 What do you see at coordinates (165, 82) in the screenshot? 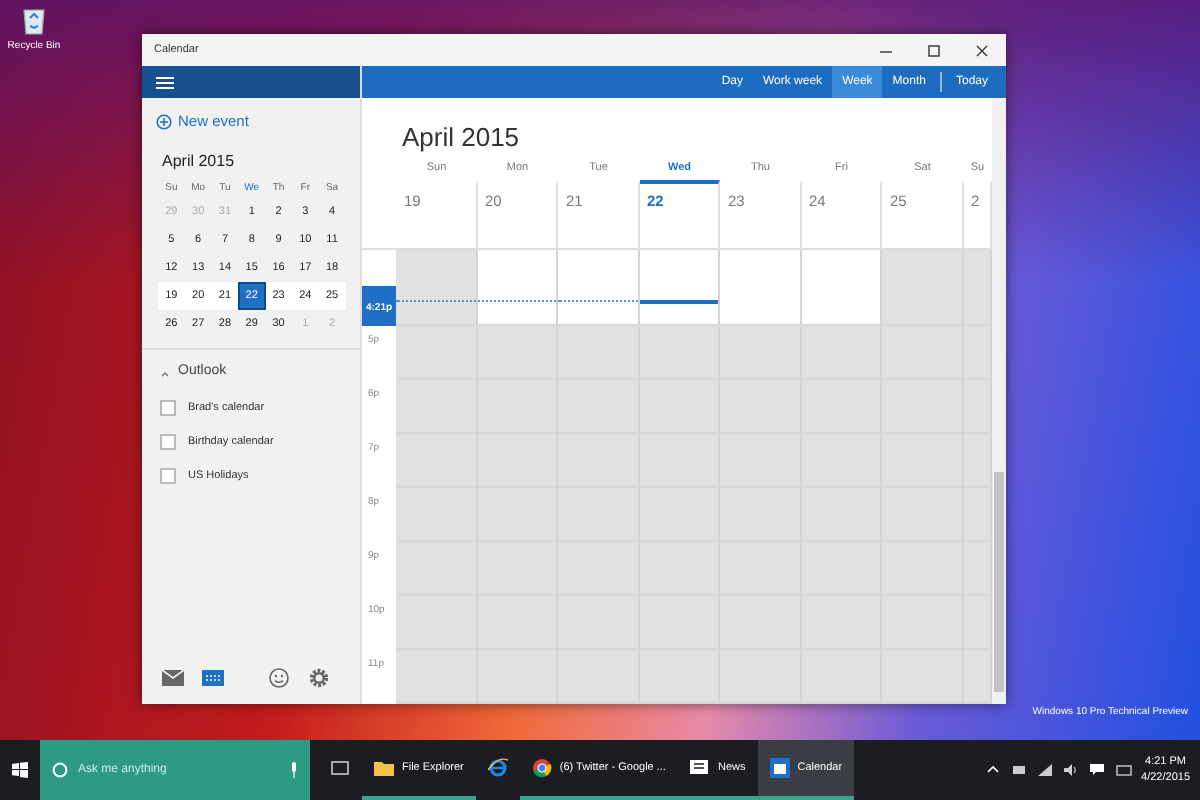
I see `menu-icon` at bounding box center [165, 82].